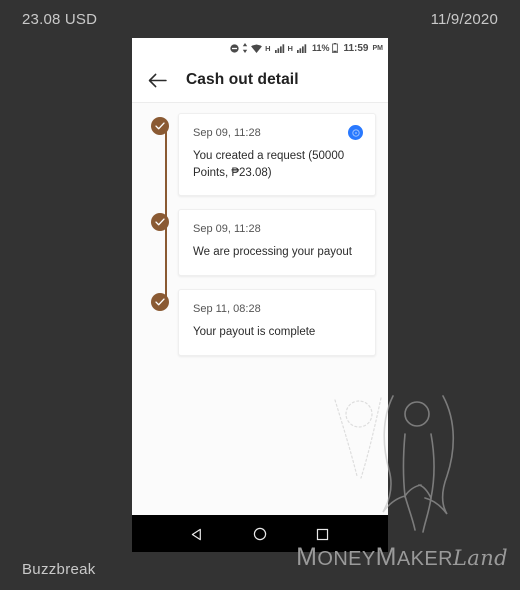 The height and width of the screenshot is (590, 520). What do you see at coordinates (60, 19) in the screenshot?
I see `amount-label: 23.08 USD` at bounding box center [60, 19].